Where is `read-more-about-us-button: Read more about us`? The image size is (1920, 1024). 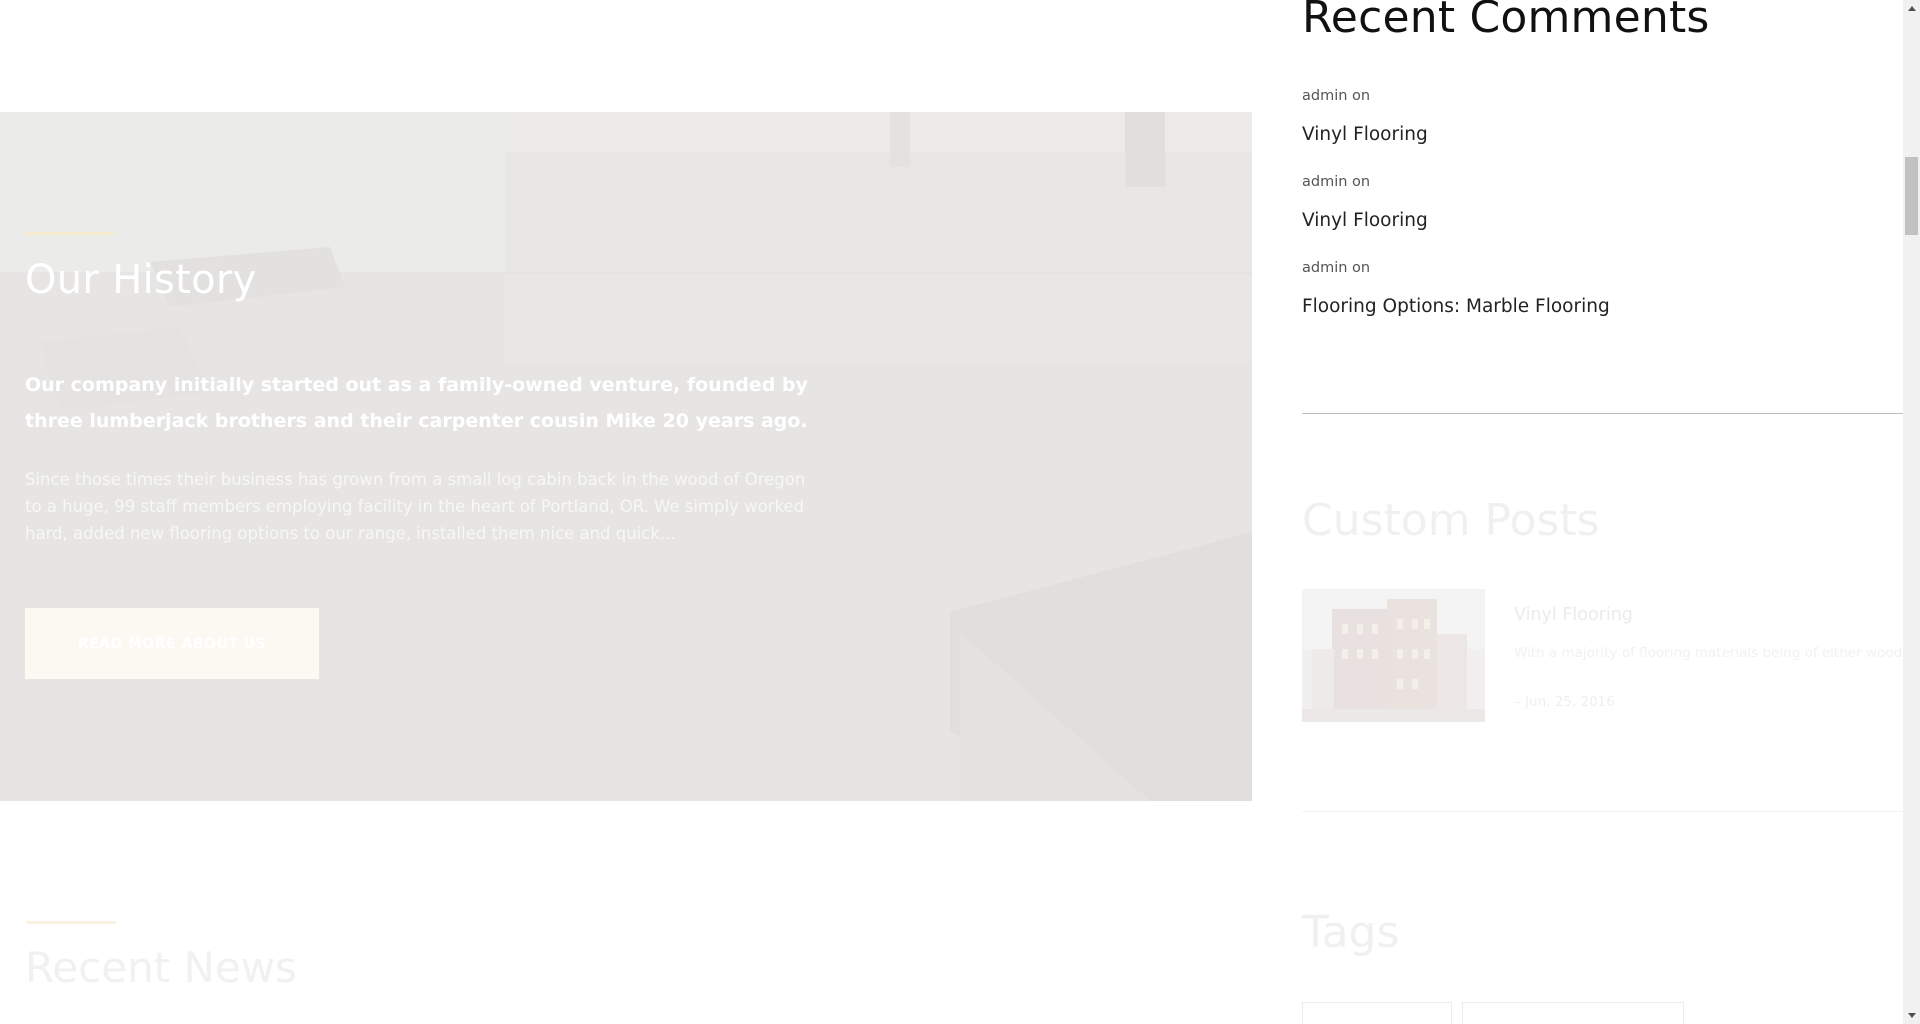 read-more-about-us-button: Read more about us is located at coordinates (172, 643).